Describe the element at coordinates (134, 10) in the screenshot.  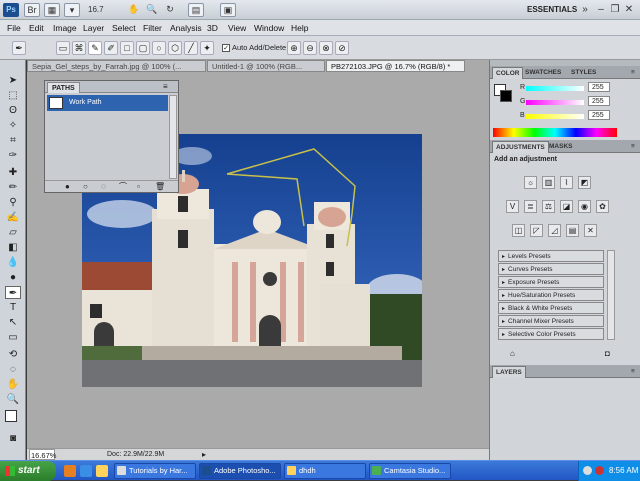
I see `hand-icon: ✋` at that location.